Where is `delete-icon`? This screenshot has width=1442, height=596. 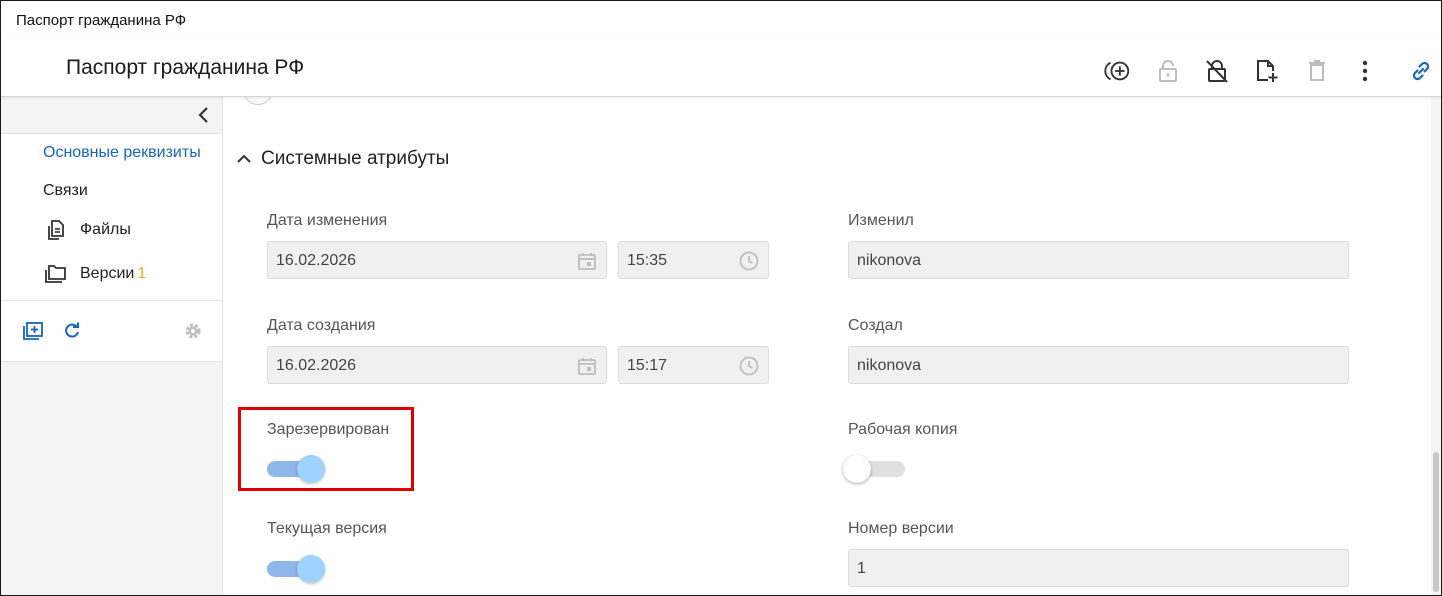
delete-icon is located at coordinates (1317, 70).